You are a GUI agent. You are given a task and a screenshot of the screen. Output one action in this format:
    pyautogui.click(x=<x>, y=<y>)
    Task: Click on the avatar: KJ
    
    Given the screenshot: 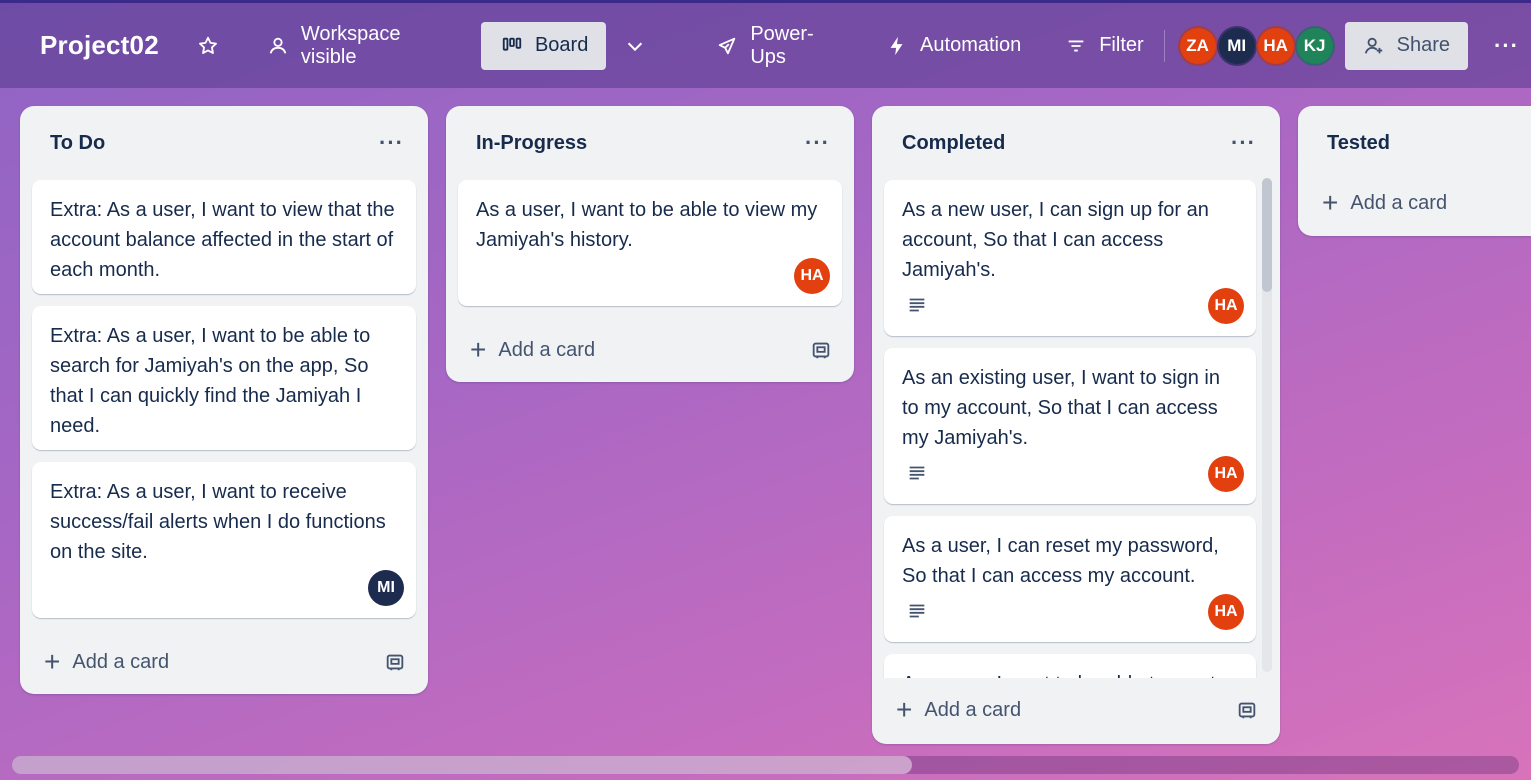 What is the action you would take?
    pyautogui.click(x=1314, y=45)
    